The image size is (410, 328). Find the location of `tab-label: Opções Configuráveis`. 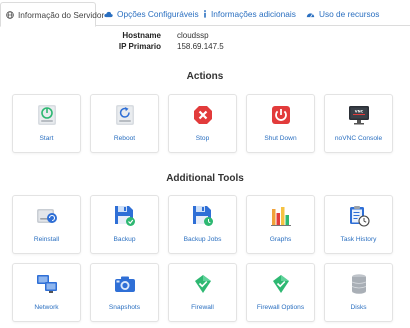

tab-label: Opções Configuráveis is located at coordinates (158, 14).